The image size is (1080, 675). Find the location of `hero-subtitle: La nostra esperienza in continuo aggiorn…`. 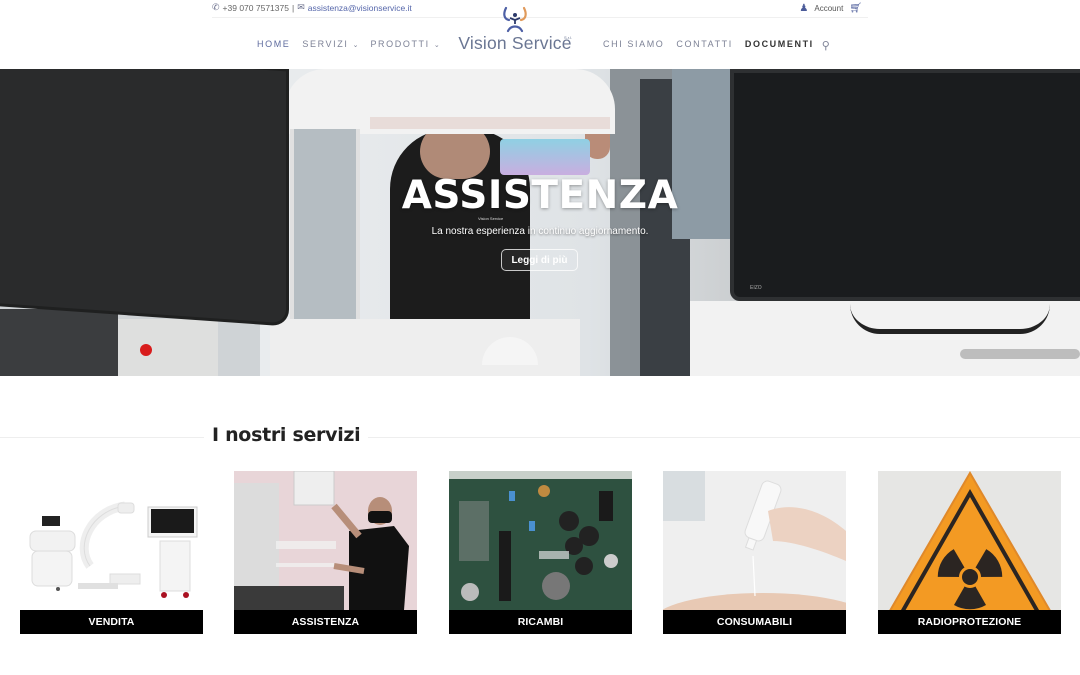

hero-subtitle: La nostra esperienza in continuo aggiorn… is located at coordinates (540, 231).